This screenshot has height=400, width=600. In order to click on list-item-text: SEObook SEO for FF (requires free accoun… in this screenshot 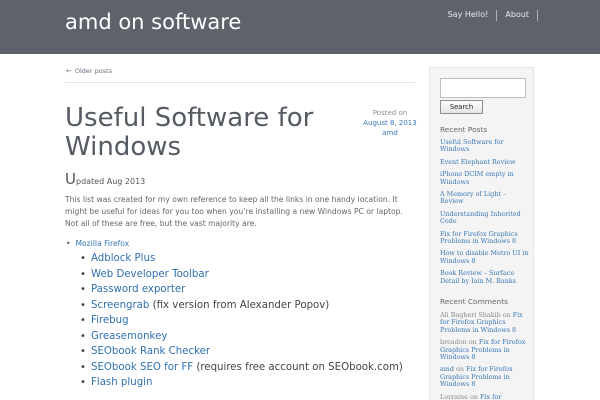, I will do `click(247, 368)`.